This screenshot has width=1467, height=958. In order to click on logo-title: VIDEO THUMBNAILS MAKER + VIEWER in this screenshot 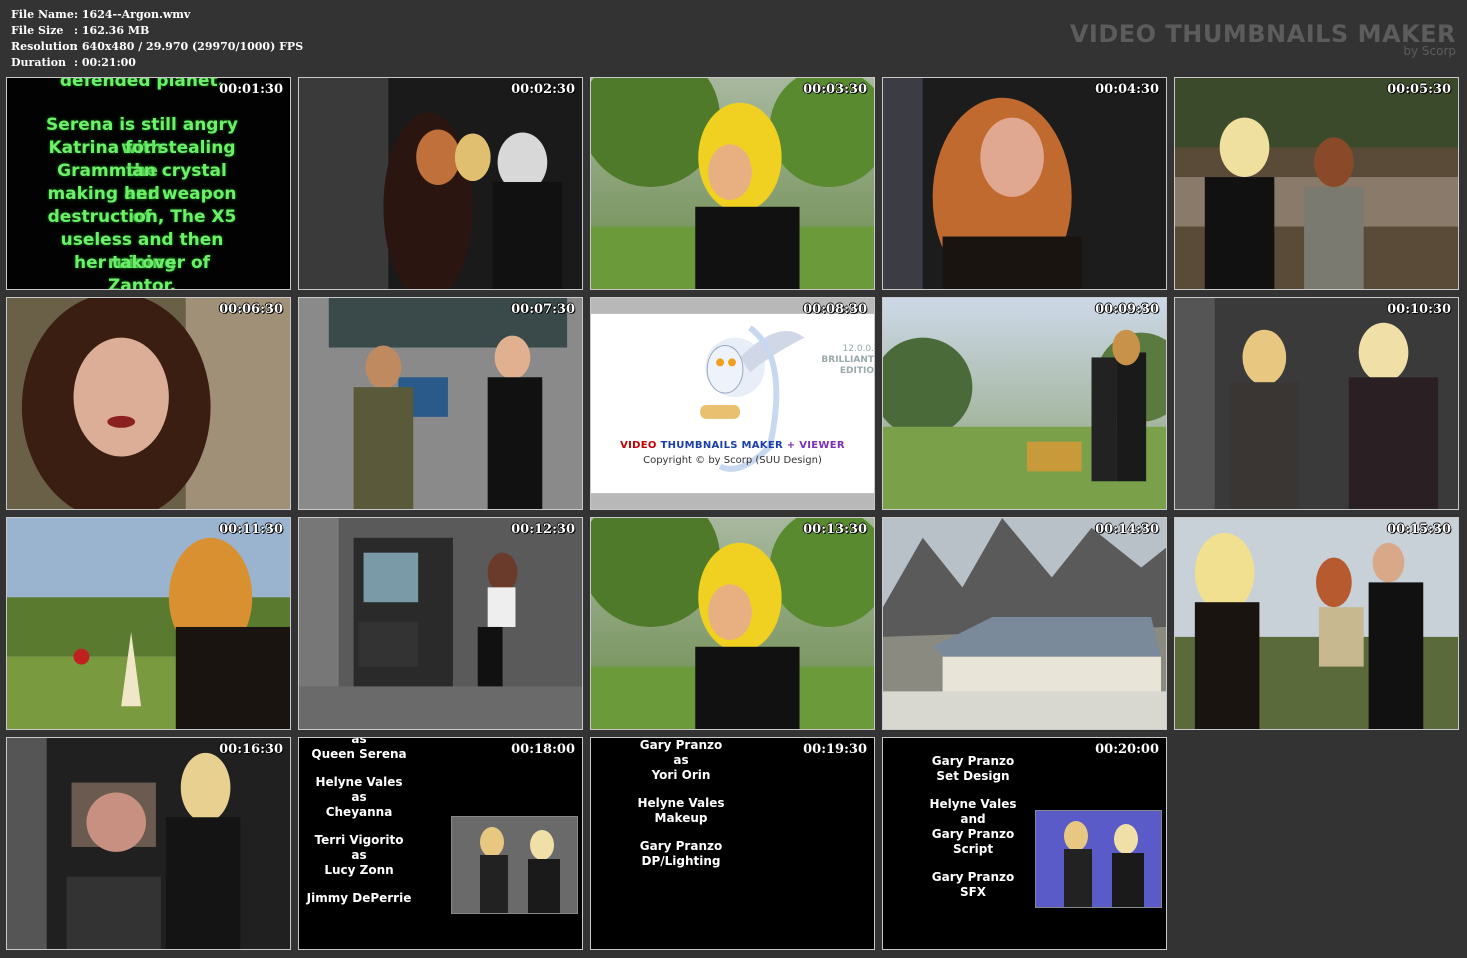, I will do `click(732, 445)`.